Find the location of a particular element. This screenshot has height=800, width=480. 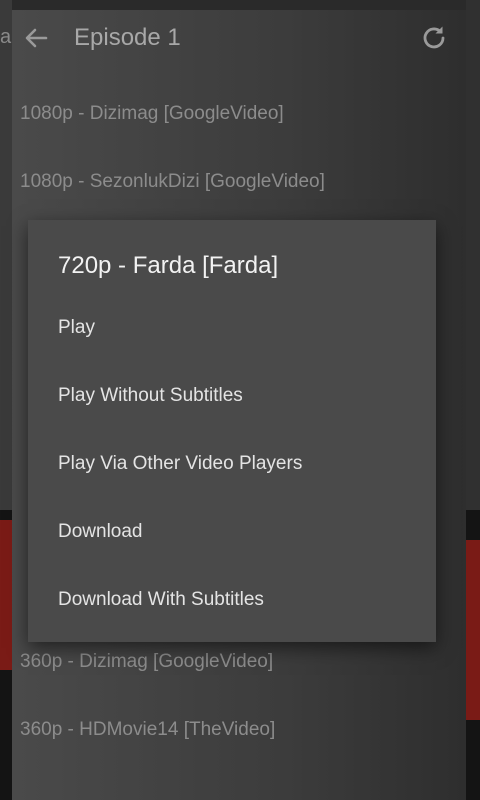

source-item-1080p-dizimag: 1080p - Dizimag [GoogleVideo] is located at coordinates (240, 114).